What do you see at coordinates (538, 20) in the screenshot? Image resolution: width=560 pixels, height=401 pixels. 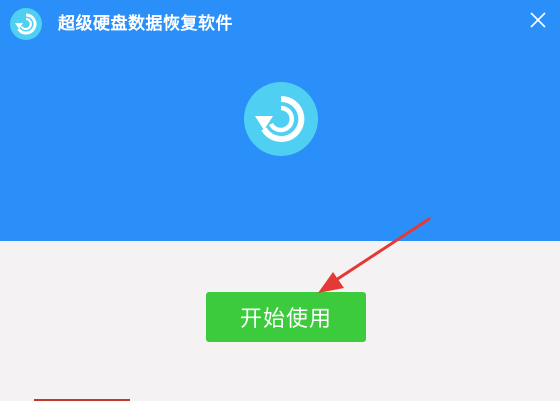 I see `close-icon` at bounding box center [538, 20].